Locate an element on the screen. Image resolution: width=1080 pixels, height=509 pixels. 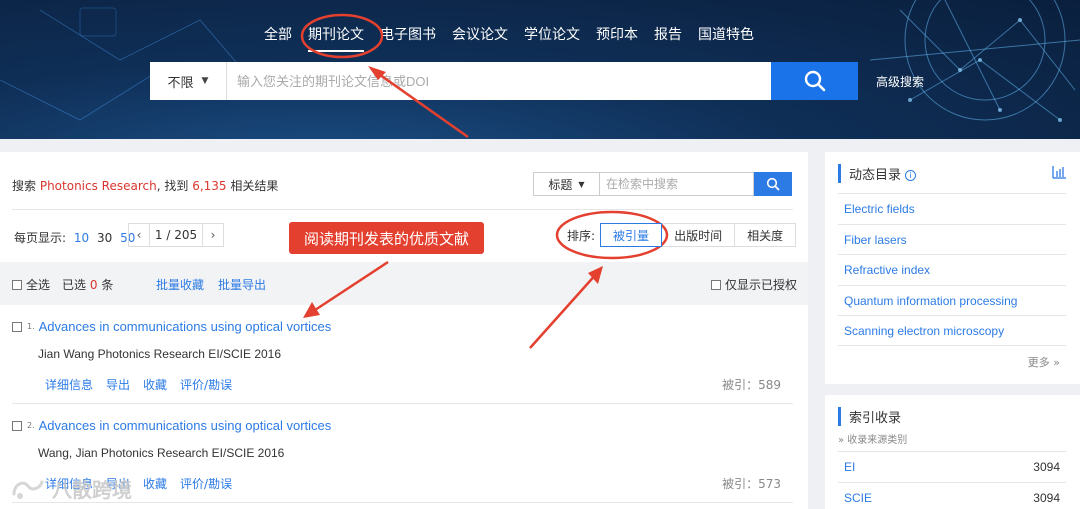
sort-by-relevance: 相关度 is located at coordinates (765, 235).